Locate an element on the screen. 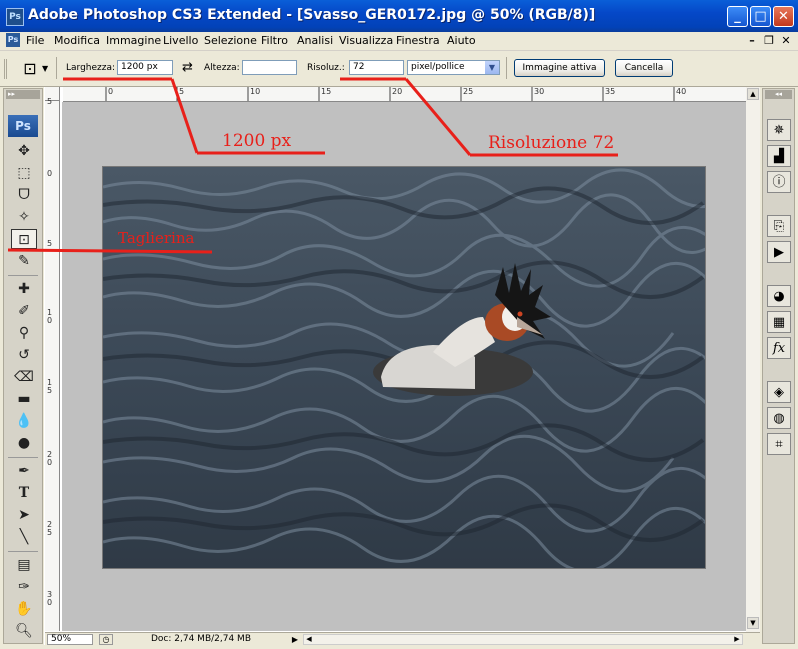  channels-panel-icon: ◍ is located at coordinates (779, 418).